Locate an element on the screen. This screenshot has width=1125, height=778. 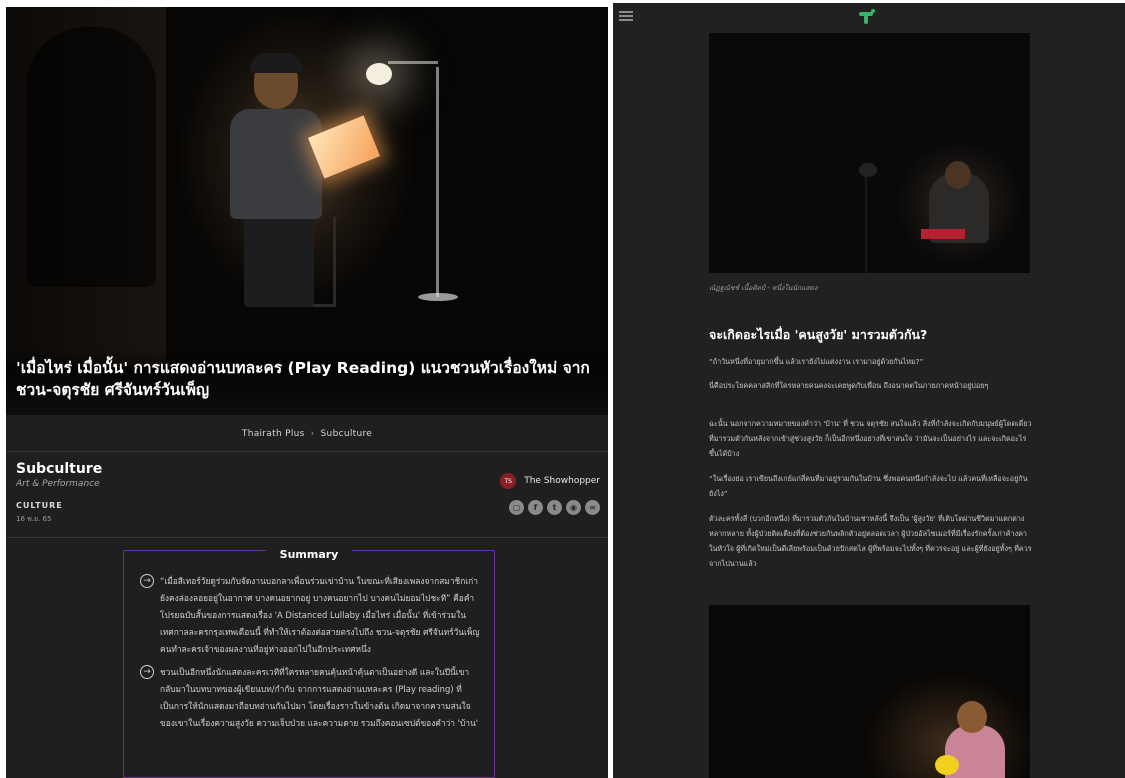
rubber-duck is located at coordinates (947, 765).